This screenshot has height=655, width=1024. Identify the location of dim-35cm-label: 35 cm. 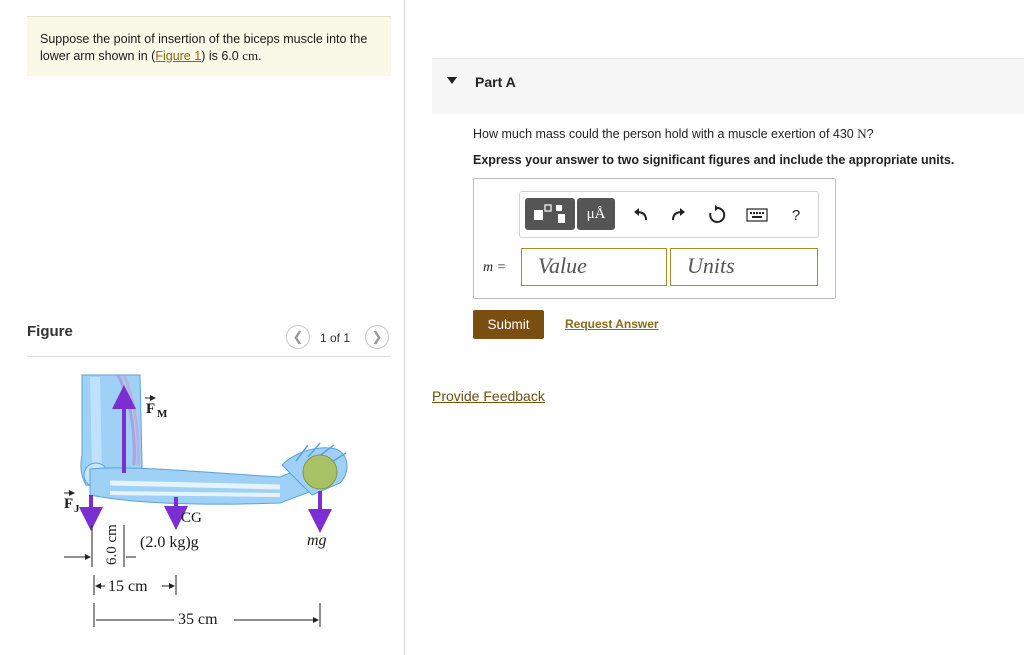
(198, 619).